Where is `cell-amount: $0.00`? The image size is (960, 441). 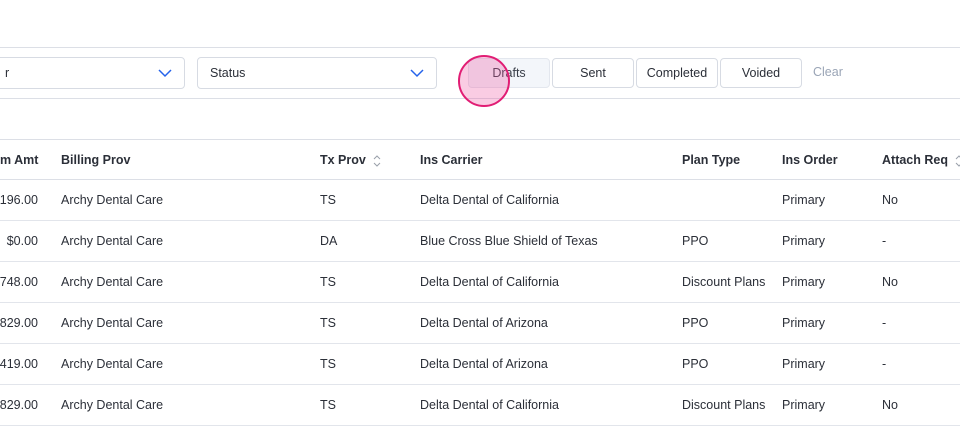
cell-amount: $0.00 is located at coordinates (22, 241).